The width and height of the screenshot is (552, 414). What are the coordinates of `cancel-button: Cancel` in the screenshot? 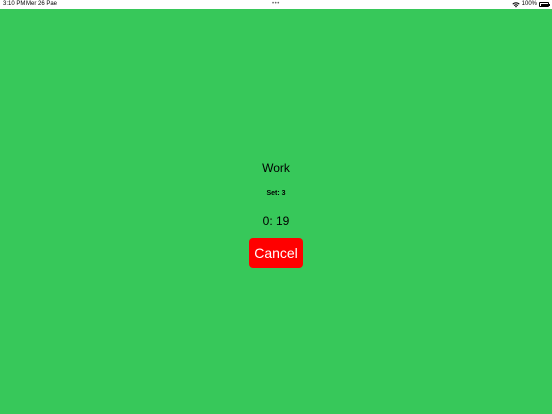 It's located at (276, 253).